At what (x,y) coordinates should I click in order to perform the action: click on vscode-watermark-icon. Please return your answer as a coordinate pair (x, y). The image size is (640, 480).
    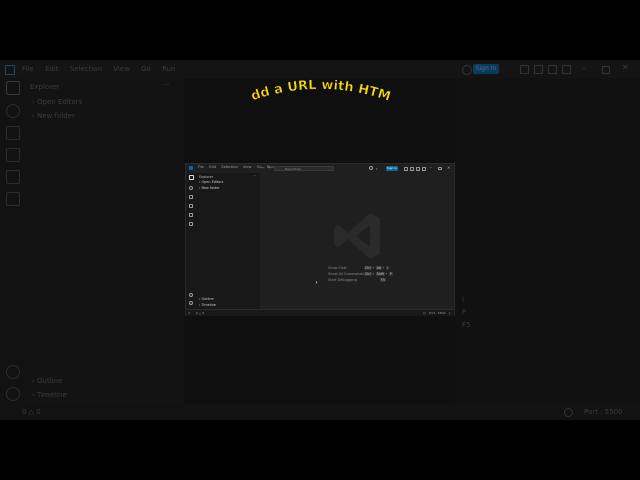
    Looking at the image, I should click on (357, 236).